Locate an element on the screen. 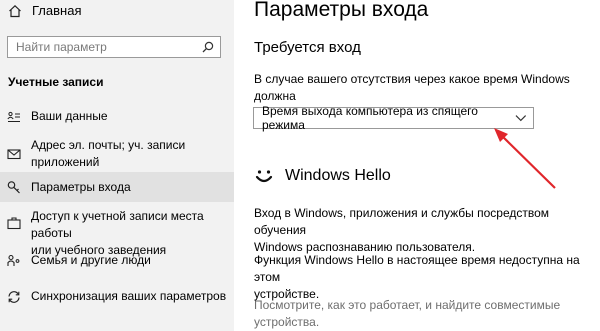 The image size is (600, 331). require-signin-heading: Требуется вход is located at coordinates (307, 47).